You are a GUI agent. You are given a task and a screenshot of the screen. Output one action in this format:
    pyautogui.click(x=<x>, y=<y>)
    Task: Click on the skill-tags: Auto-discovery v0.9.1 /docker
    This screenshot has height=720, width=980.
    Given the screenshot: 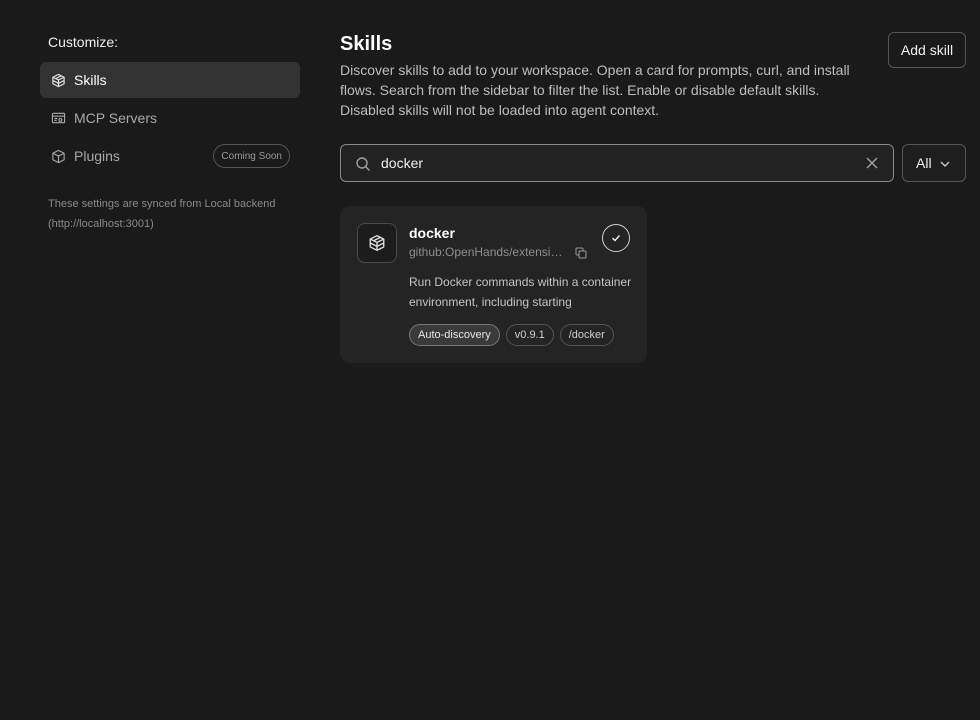 What is the action you would take?
    pyautogui.click(x=511, y=335)
    